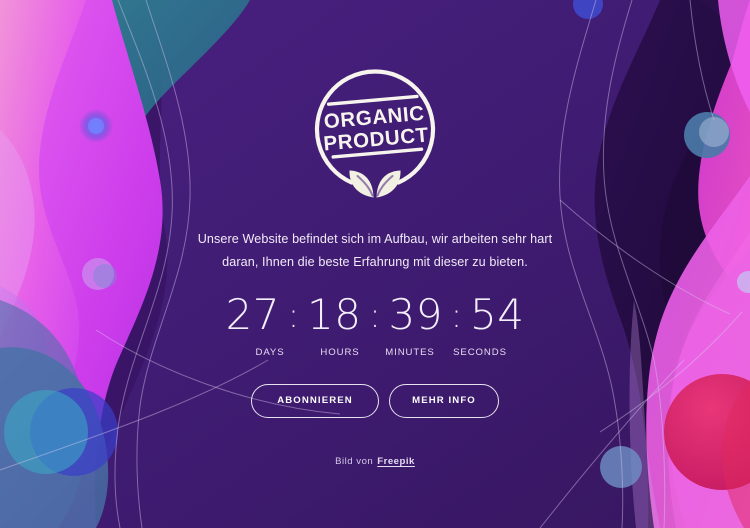 The image size is (750, 528). Describe the element at coordinates (444, 400) in the screenshot. I see `more-info-button: MEHR INFO` at that location.